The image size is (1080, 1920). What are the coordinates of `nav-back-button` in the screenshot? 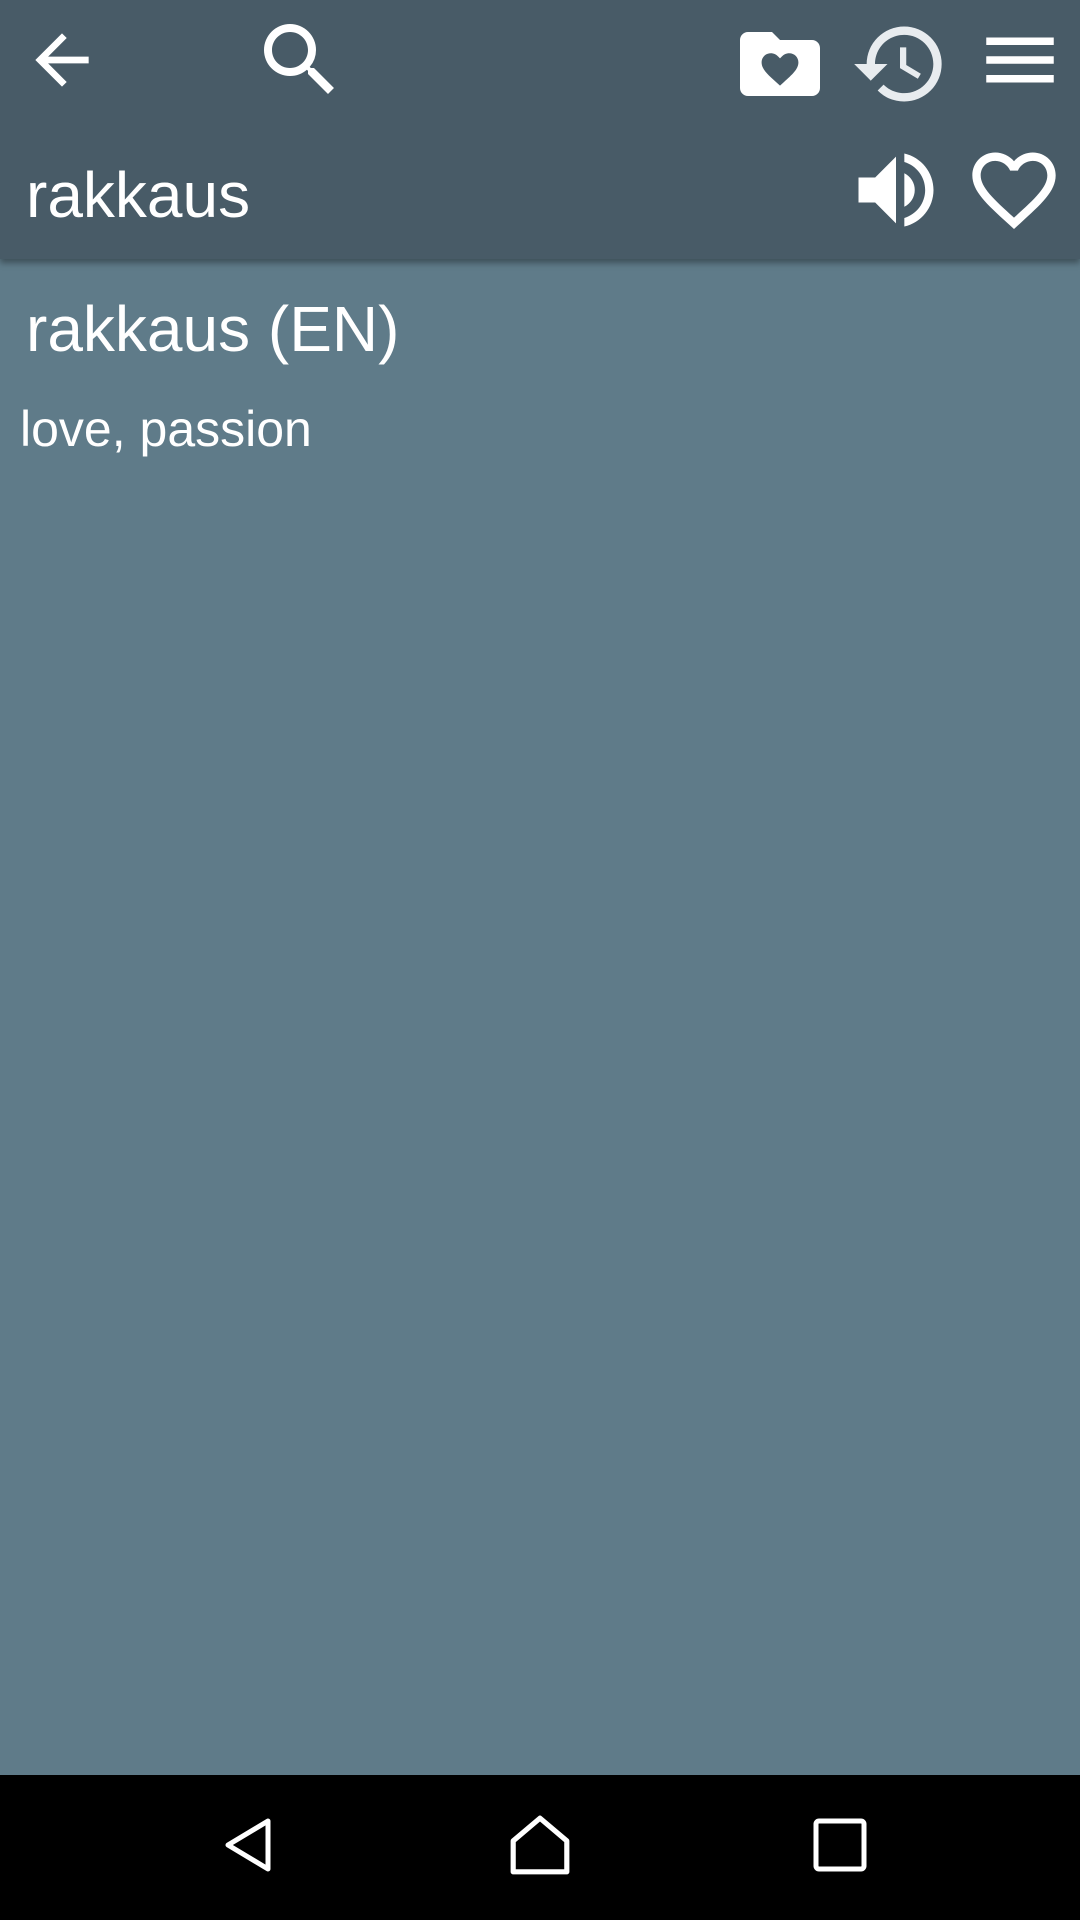 It's located at (250, 1845).